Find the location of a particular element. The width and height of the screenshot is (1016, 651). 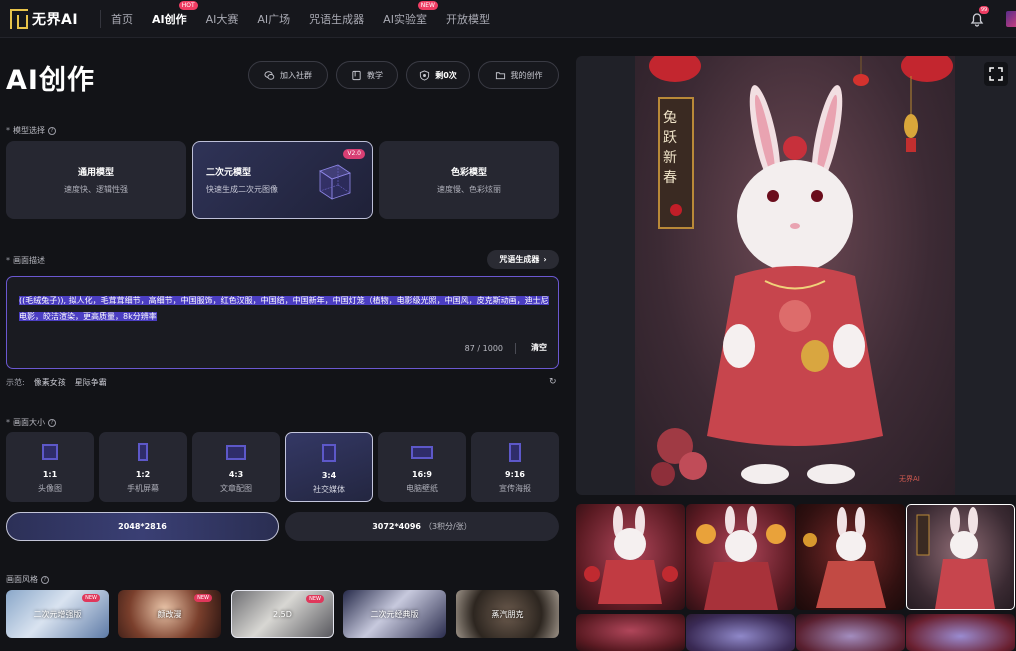

hot-badge: HOT is located at coordinates (188, 5).